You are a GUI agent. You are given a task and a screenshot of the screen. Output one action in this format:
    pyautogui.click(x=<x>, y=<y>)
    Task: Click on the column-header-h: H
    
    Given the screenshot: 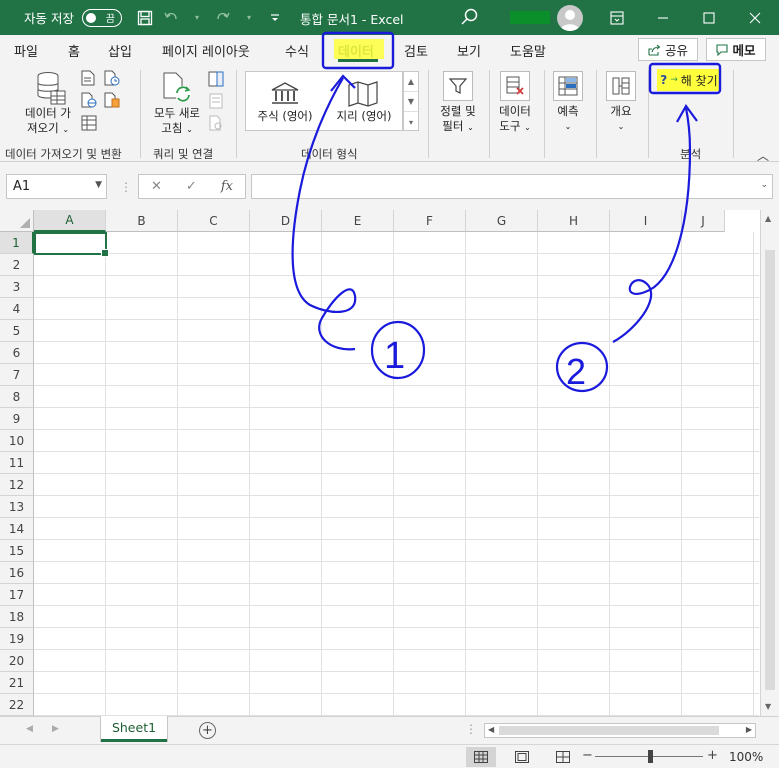 What is the action you would take?
    pyautogui.click(x=574, y=221)
    